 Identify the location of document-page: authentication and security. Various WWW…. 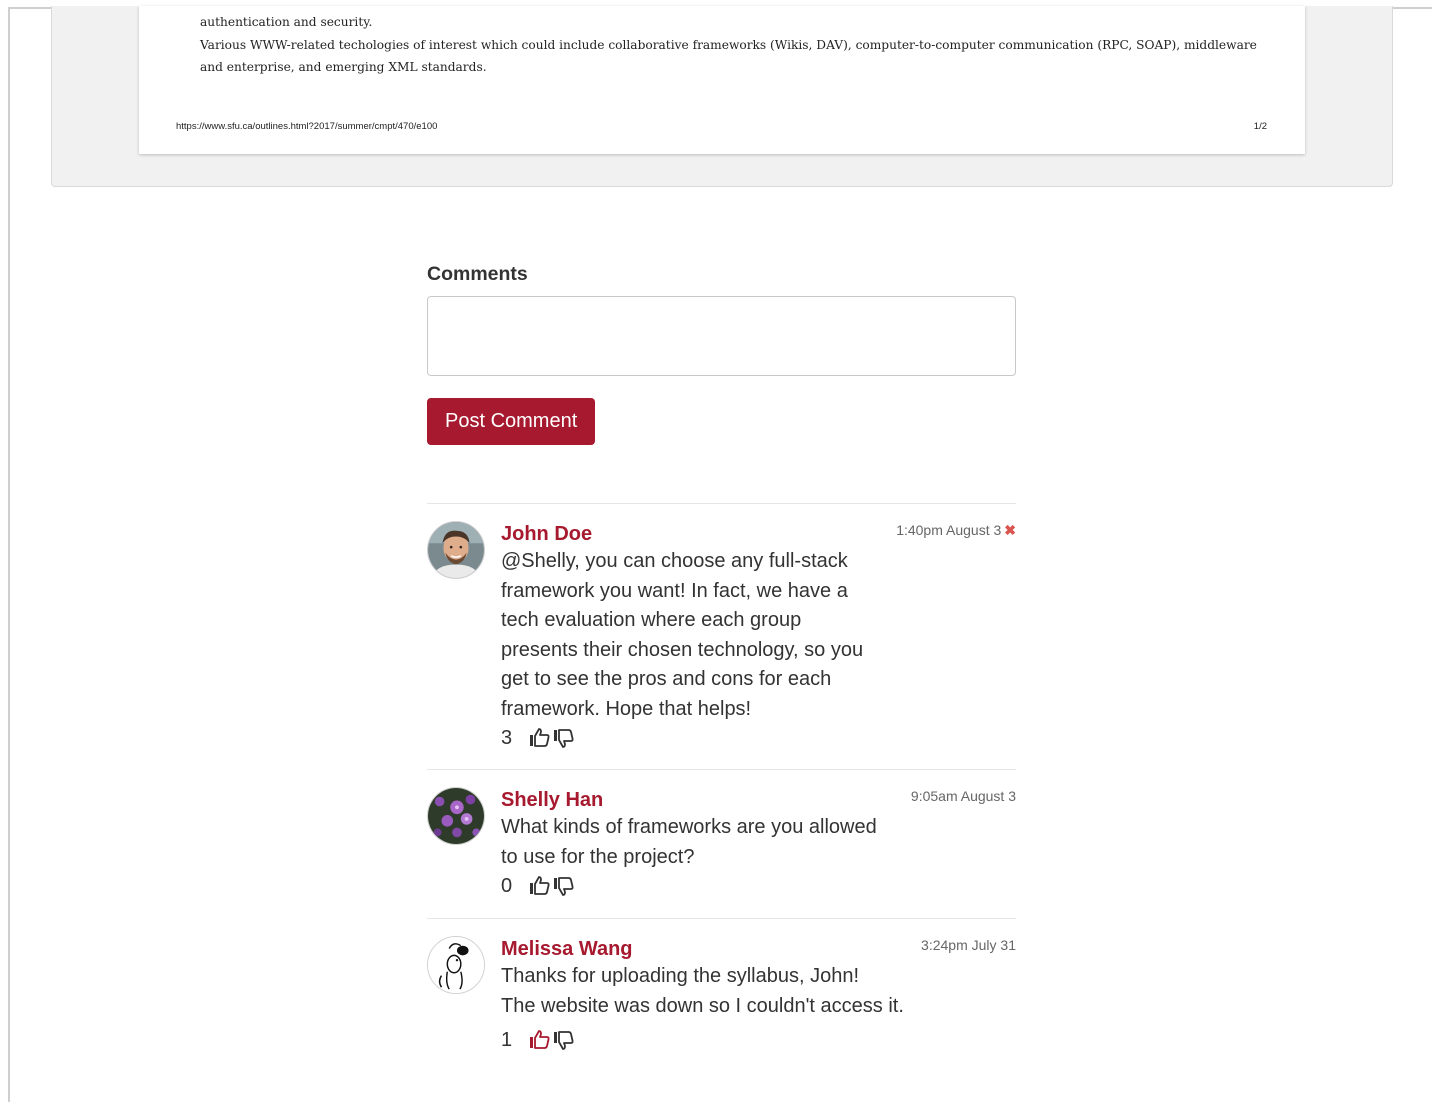
(722, 80).